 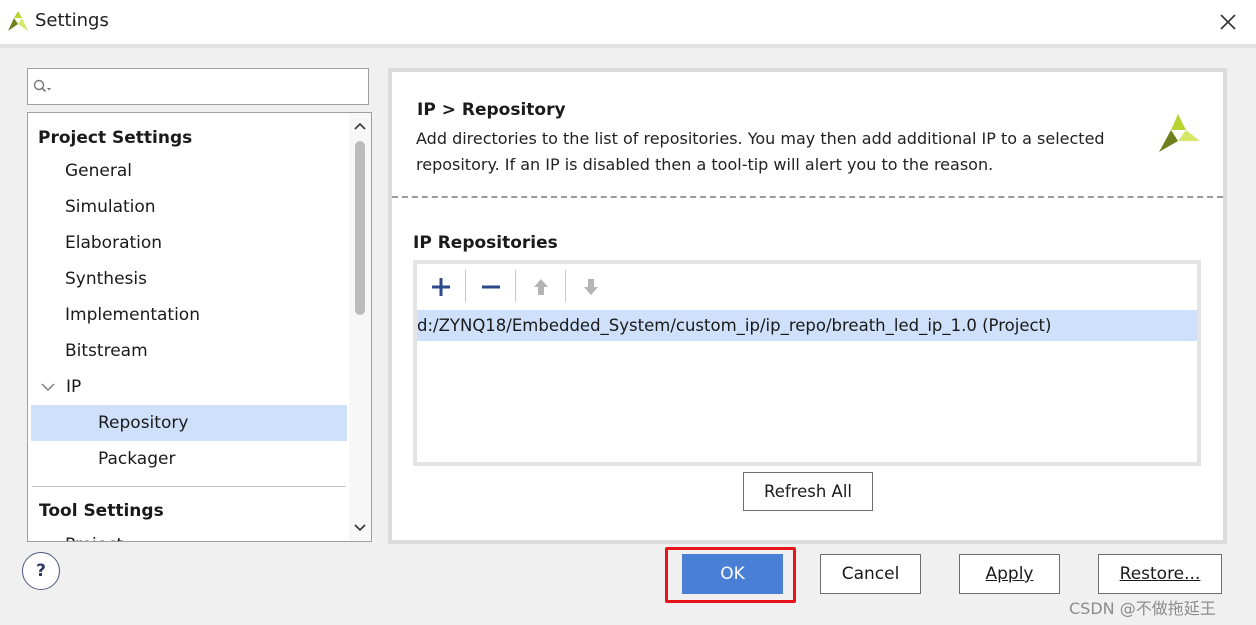 I want to click on tree-item-bitstream: Bitstream, so click(x=218, y=351).